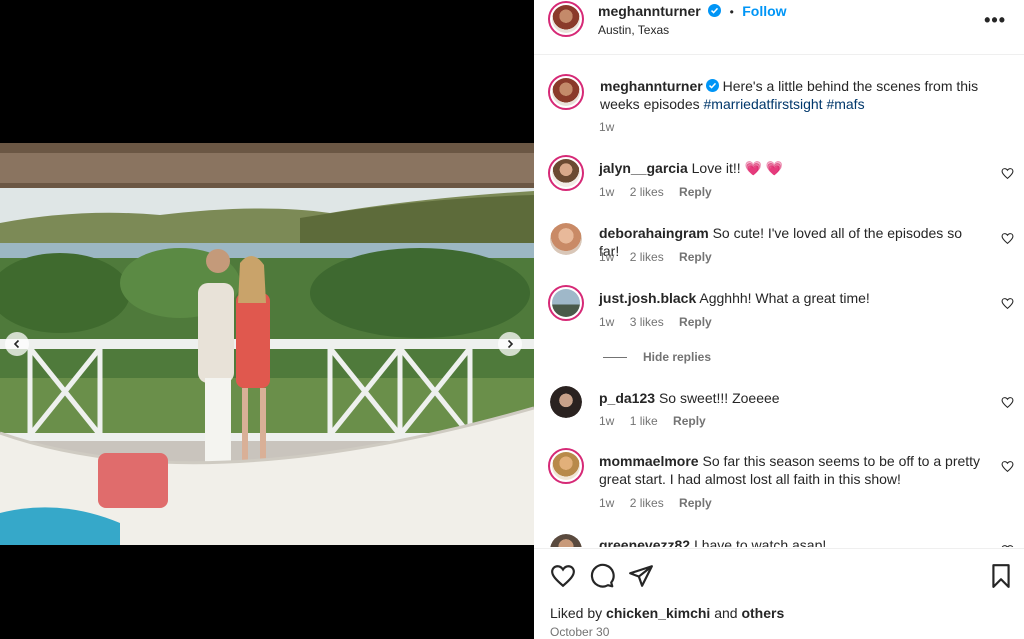 The width and height of the screenshot is (1024, 639). I want to click on comment-likes: 1 like, so click(644, 421).